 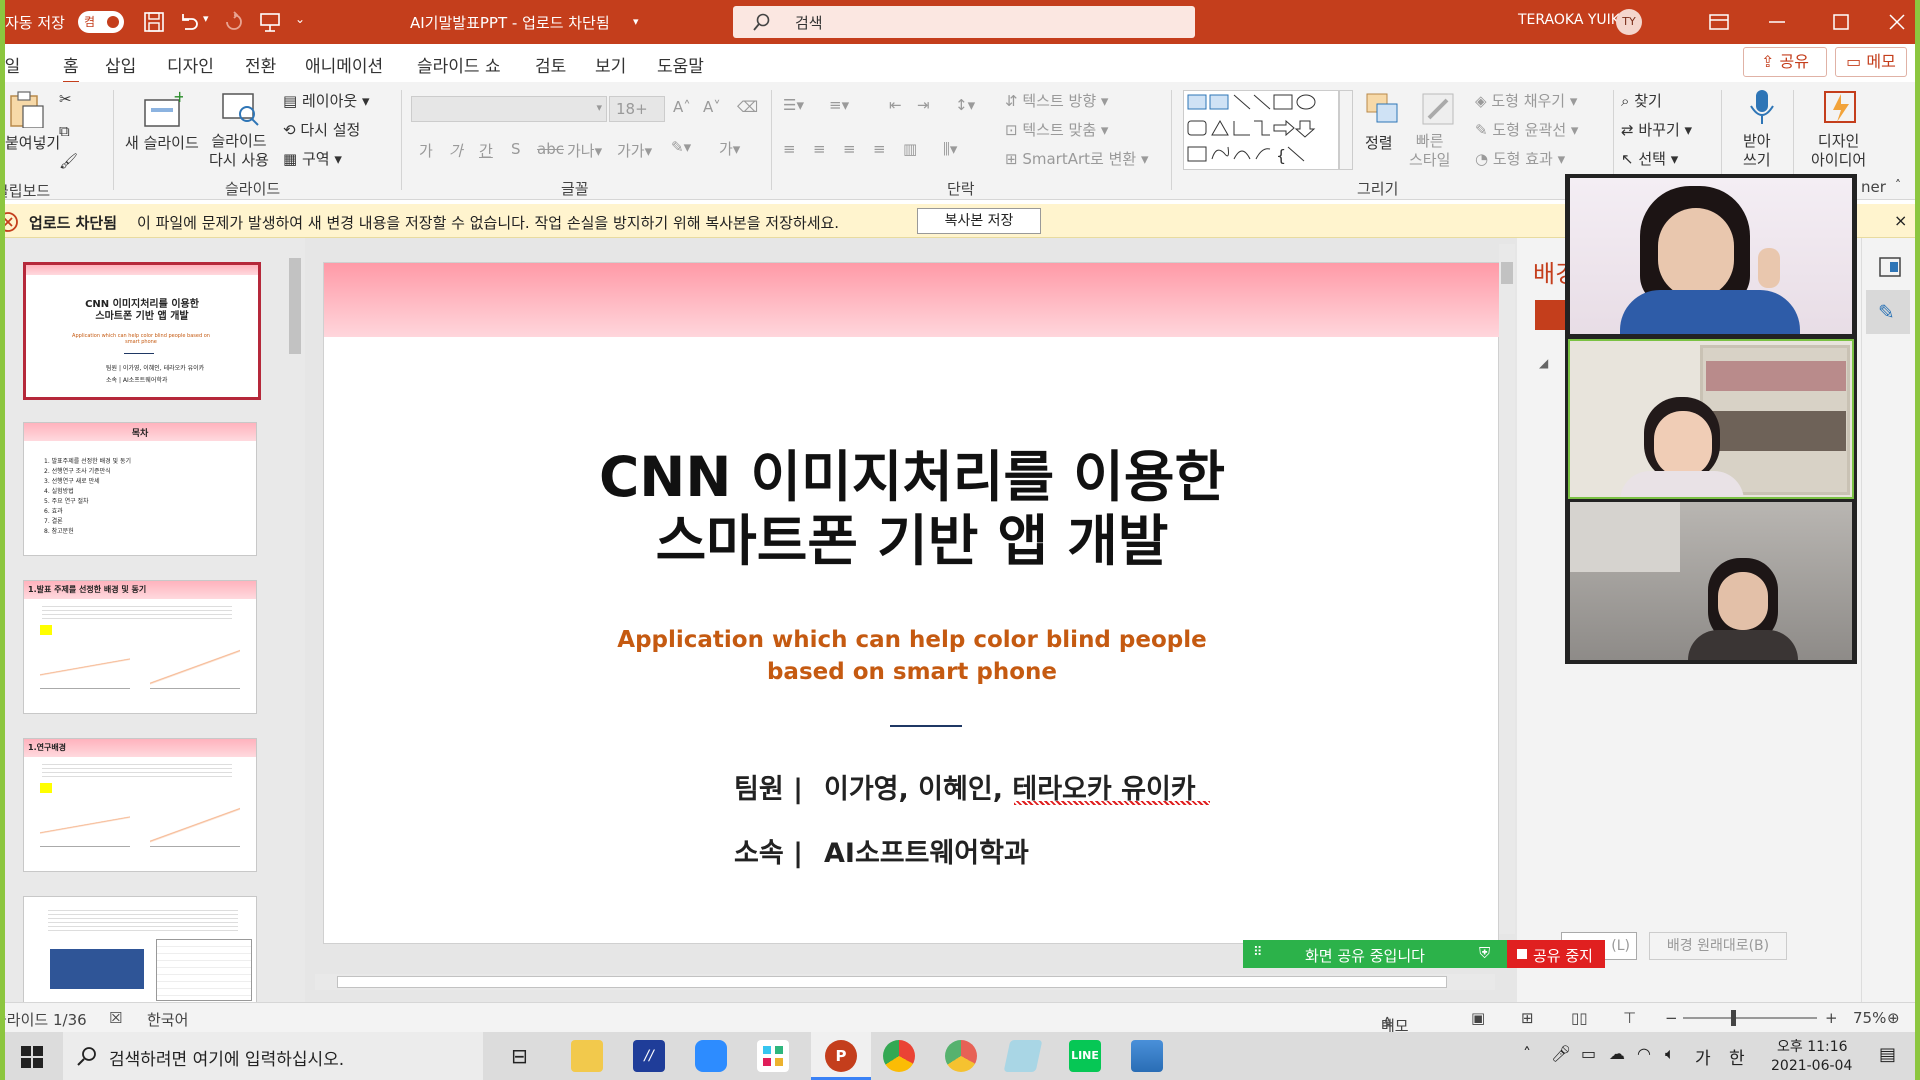 What do you see at coordinates (234, 22) in the screenshot?
I see `redo-icon` at bounding box center [234, 22].